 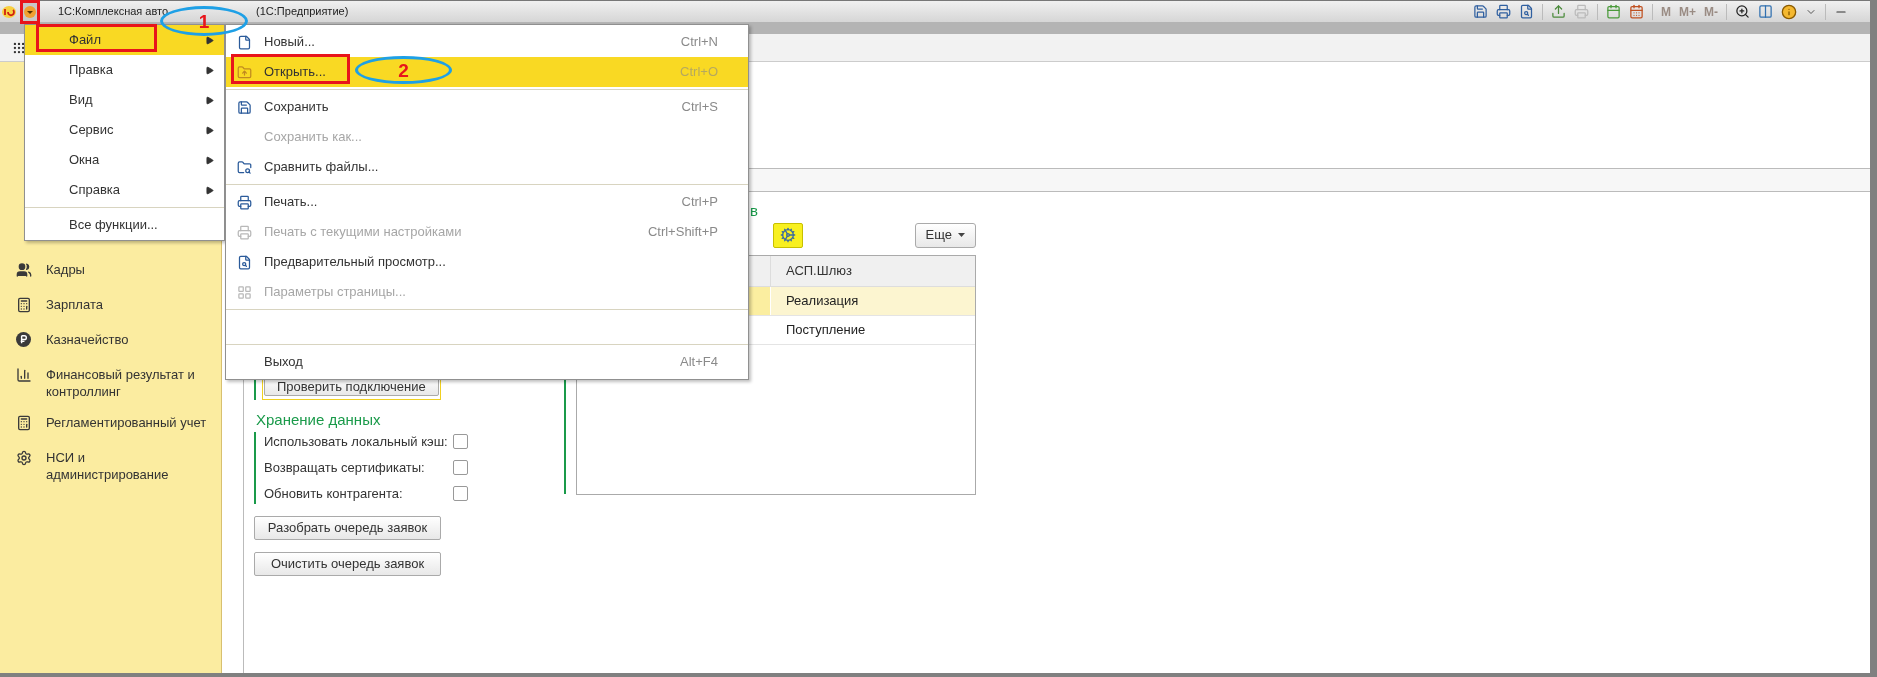 I want to click on sidebar-item: НСИ и администрирование, so click(x=110, y=466).